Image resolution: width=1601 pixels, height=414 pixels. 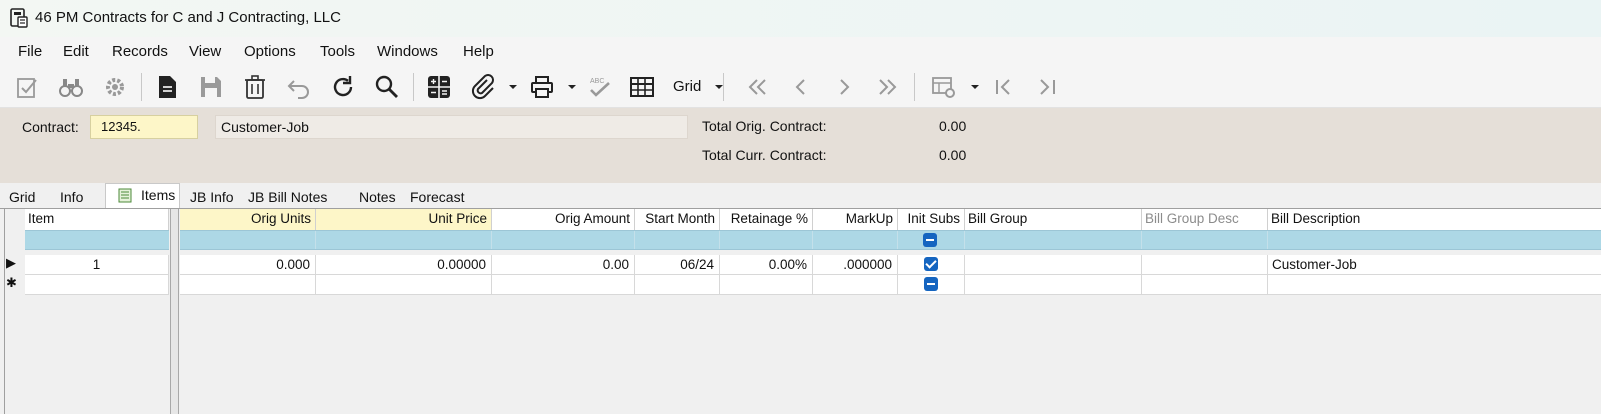 I want to click on col-header-unit-price: Unit Price, so click(x=404, y=219).